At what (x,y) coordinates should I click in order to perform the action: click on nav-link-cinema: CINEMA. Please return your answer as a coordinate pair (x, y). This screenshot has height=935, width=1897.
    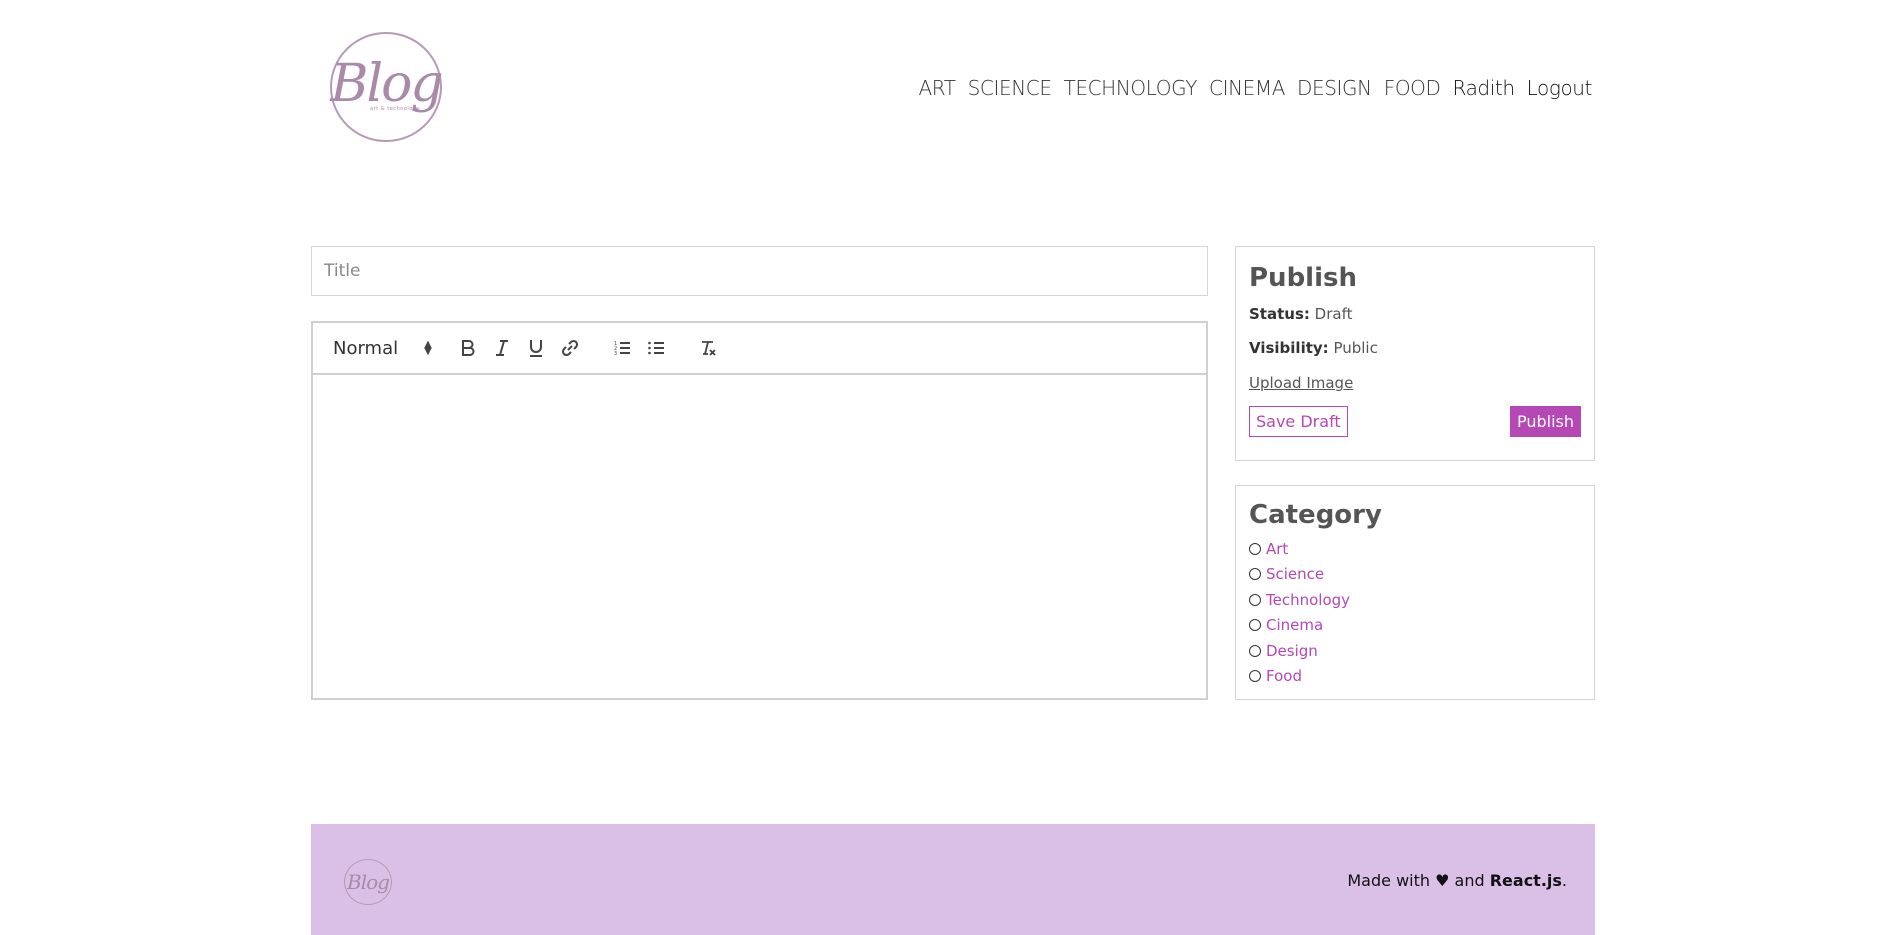
    Looking at the image, I should click on (1247, 88).